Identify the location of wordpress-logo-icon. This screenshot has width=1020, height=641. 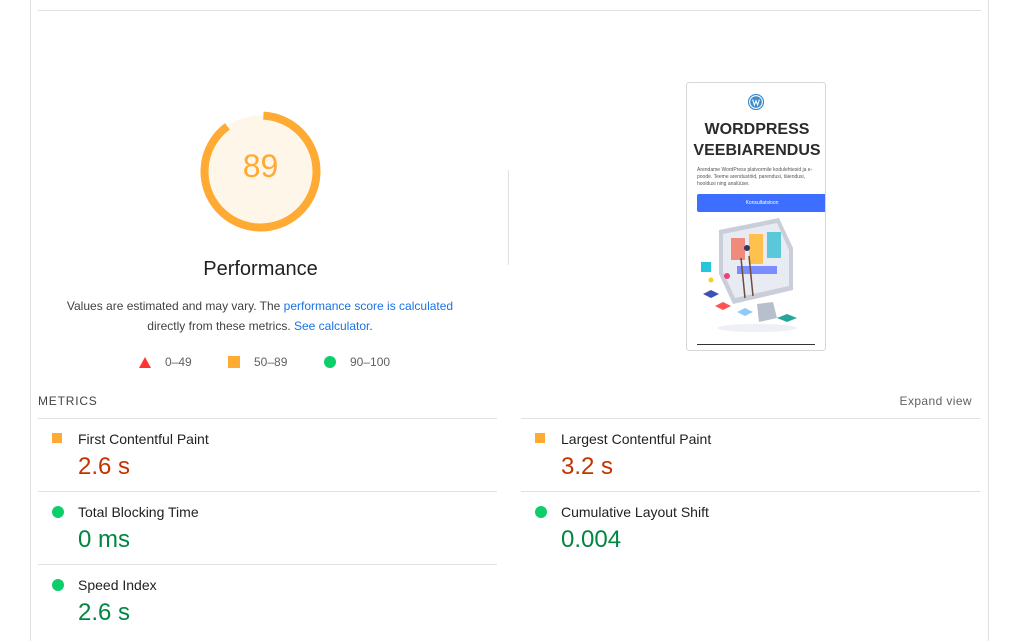
(756, 102).